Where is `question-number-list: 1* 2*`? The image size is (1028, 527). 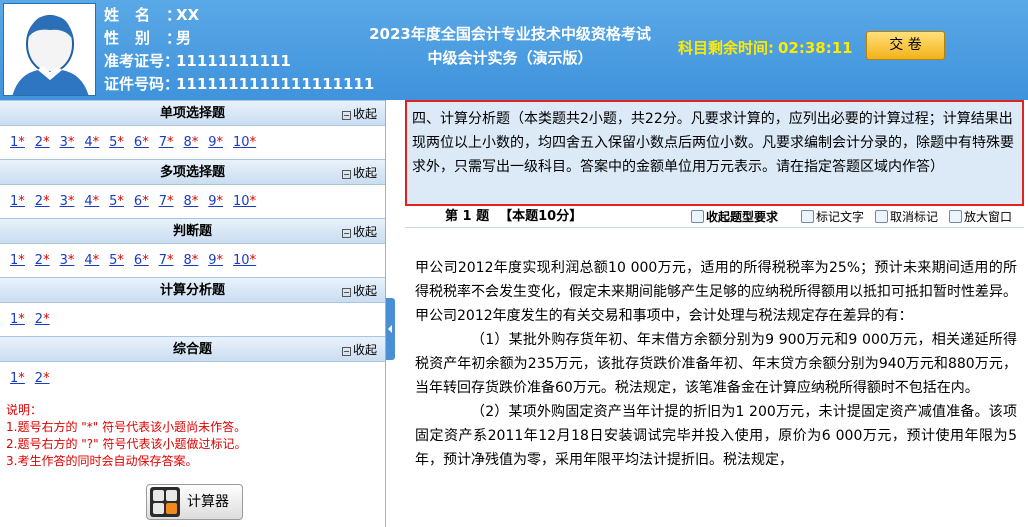 question-number-list: 1* 2* is located at coordinates (192, 319).